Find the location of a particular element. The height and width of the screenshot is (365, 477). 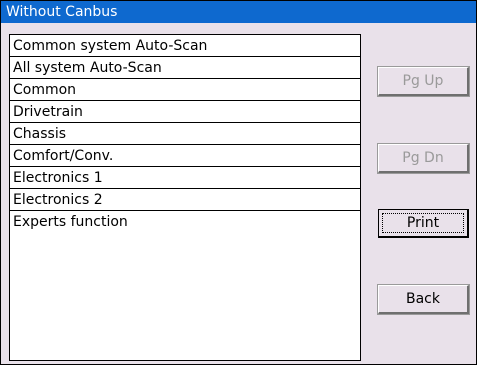

list-item-common: Common is located at coordinates (185, 90).